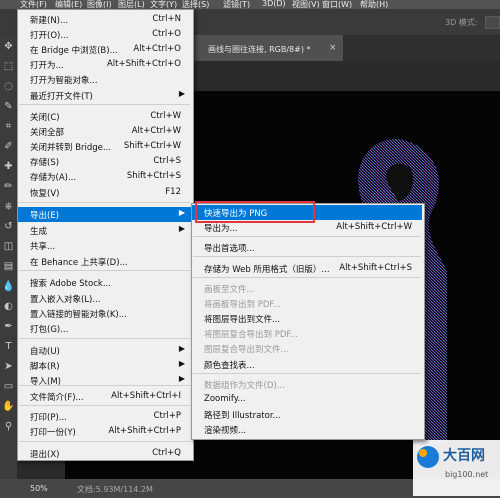 The height and width of the screenshot is (498, 500). What do you see at coordinates (104, 431) in the screenshot?
I see `file-menu-item-25: 打印一份(Y) Alt+Shift+Ctrl+P` at bounding box center [104, 431].